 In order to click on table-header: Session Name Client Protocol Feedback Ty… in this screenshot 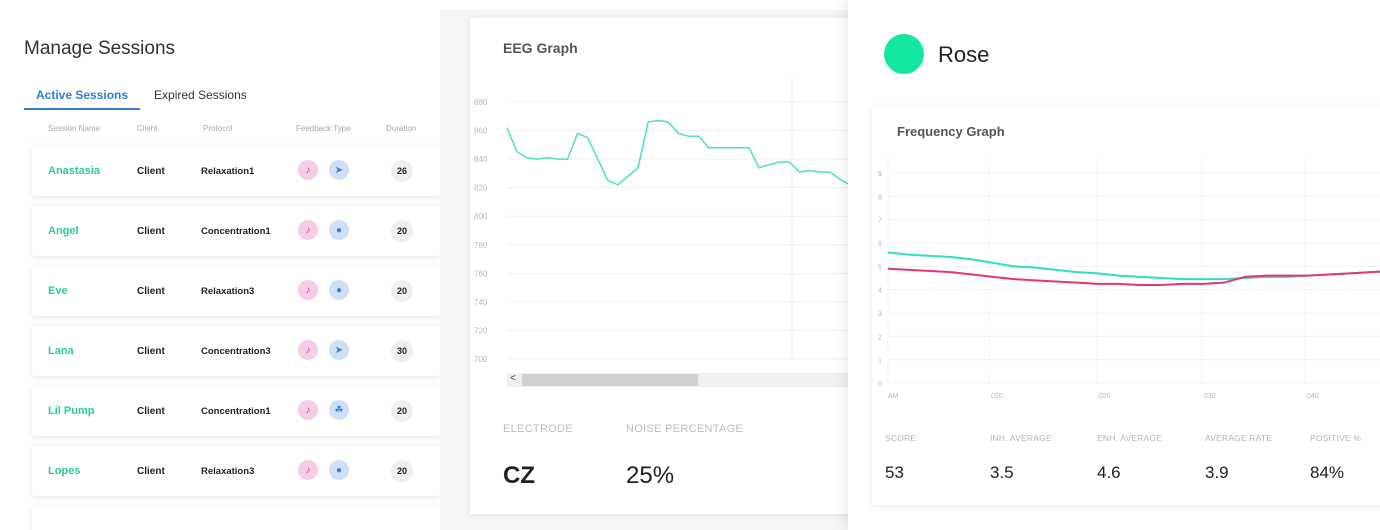, I will do `click(220, 130)`.